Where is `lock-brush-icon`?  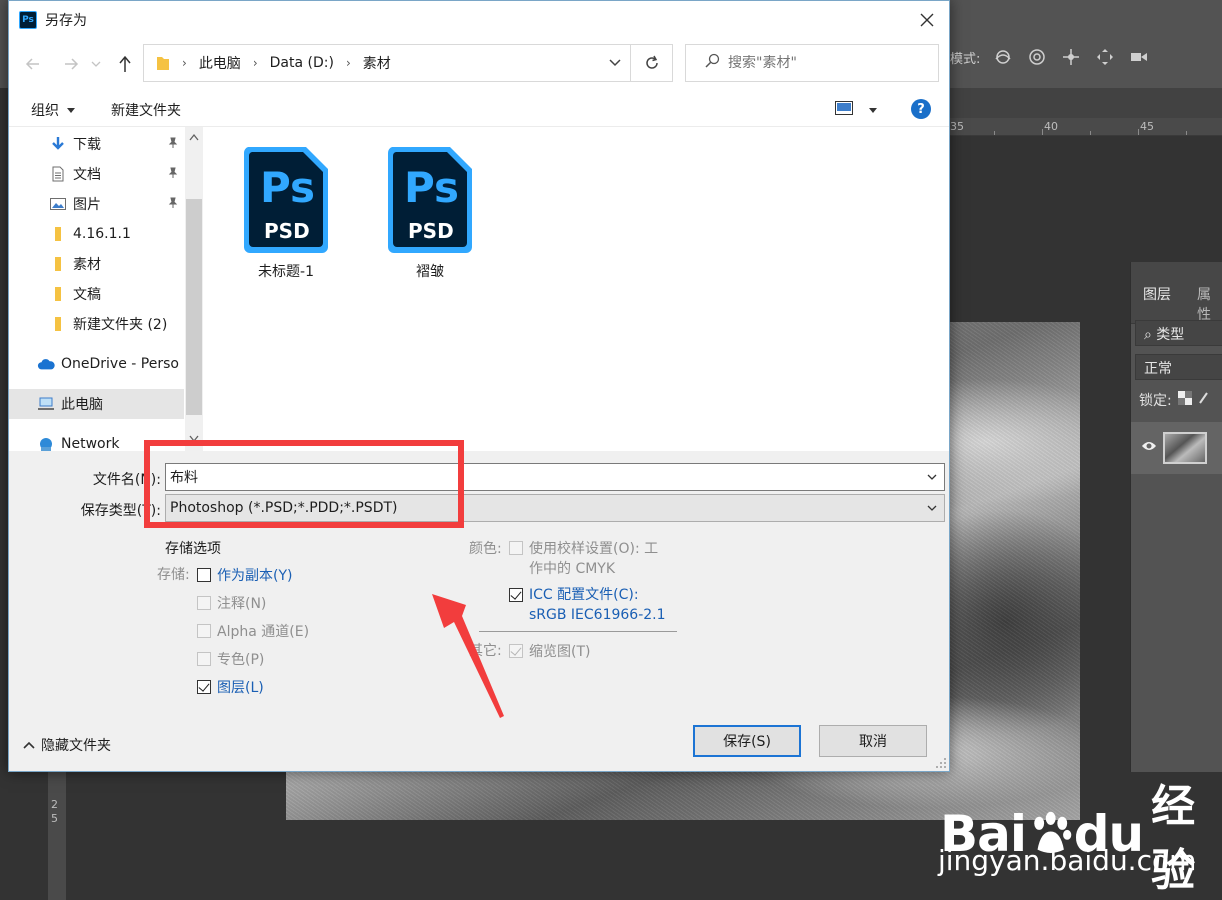
lock-brush-icon is located at coordinates (1204, 400).